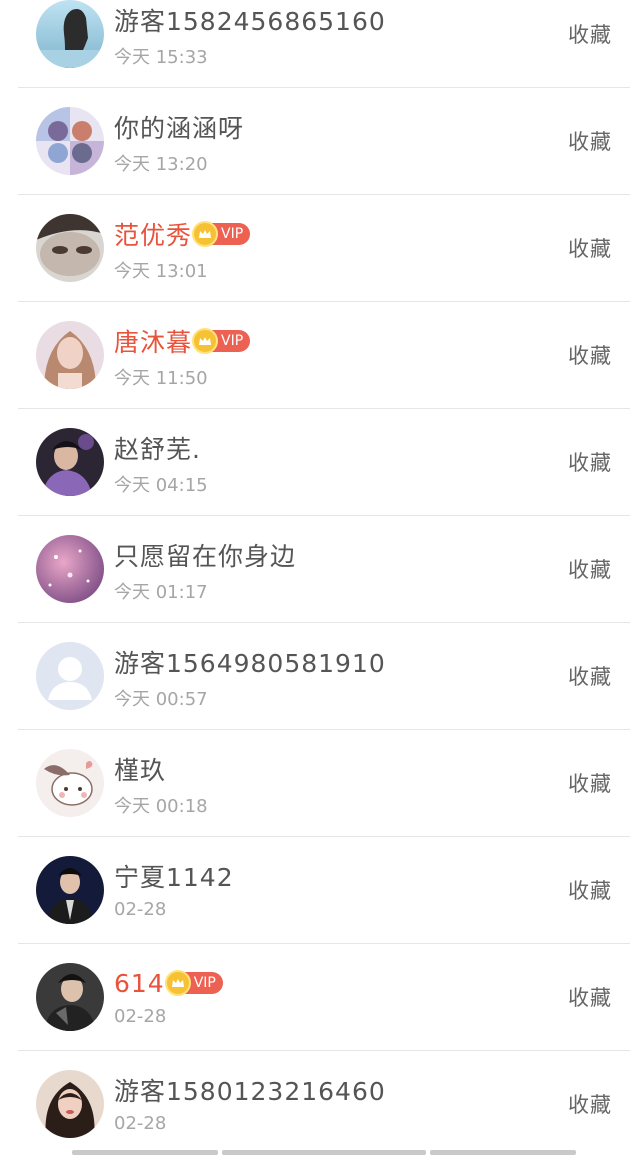 The image size is (640, 1158). I want to click on list-item: 你的涵涵呀 今天 13:20 收藏, so click(324, 141).